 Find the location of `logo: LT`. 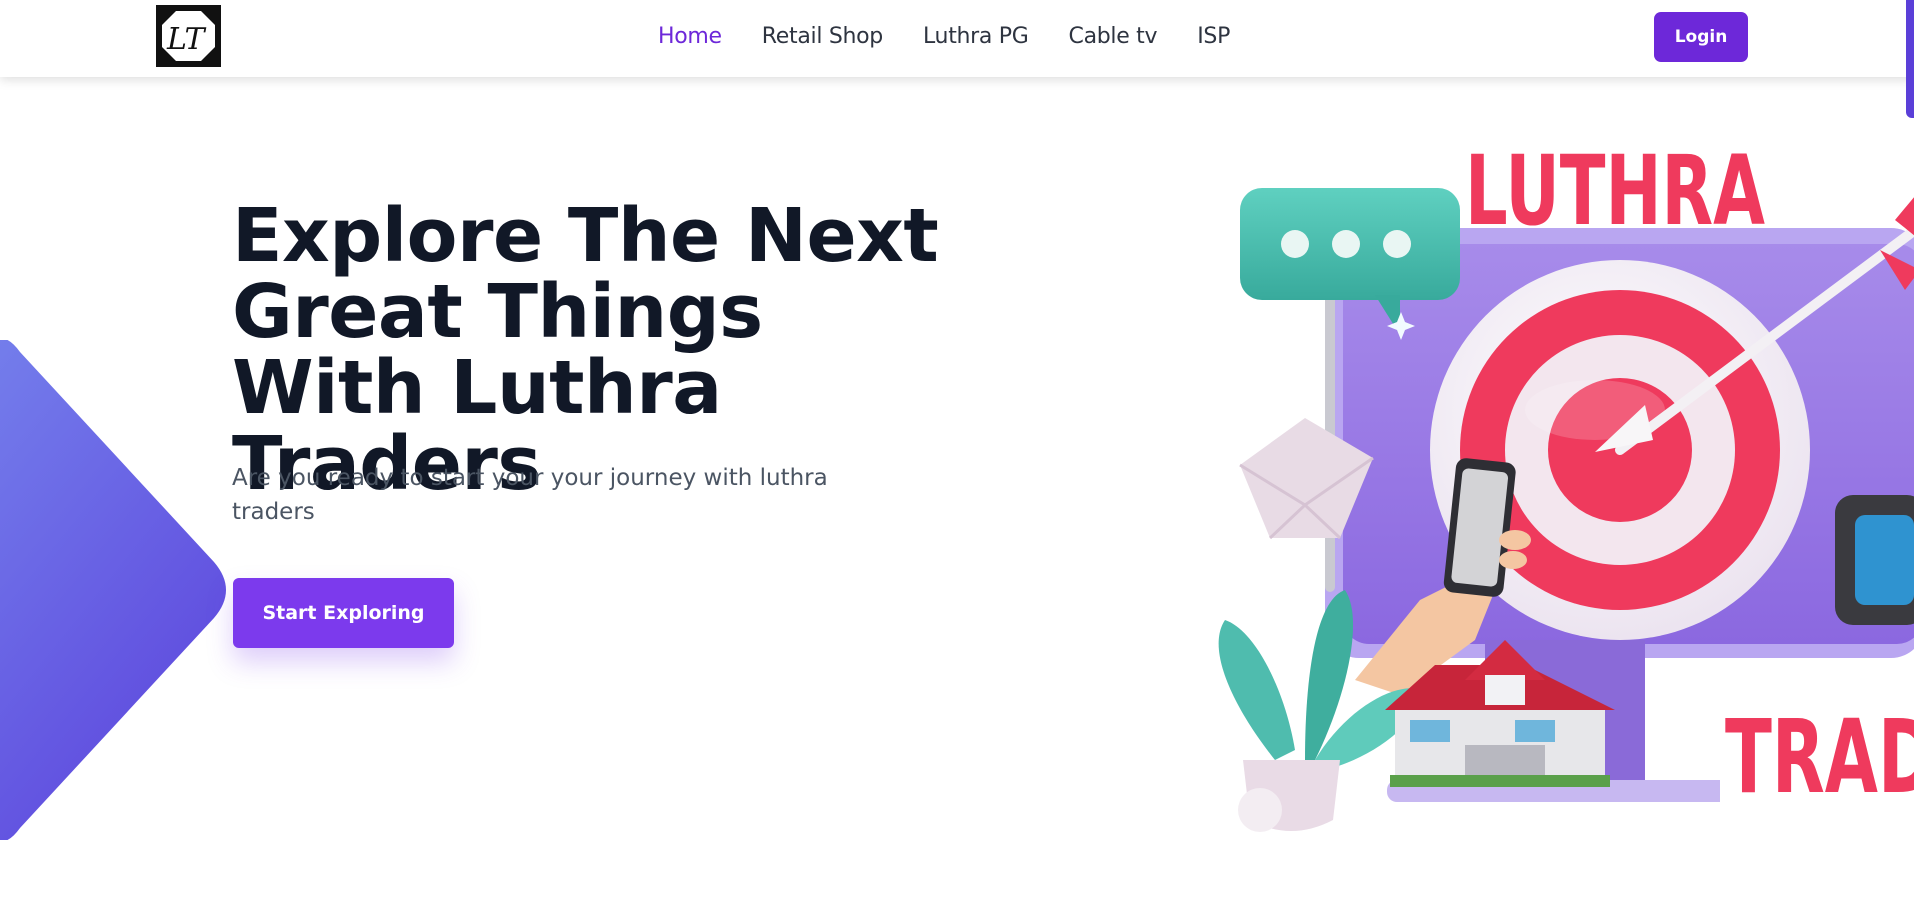

logo: LT is located at coordinates (188, 36).